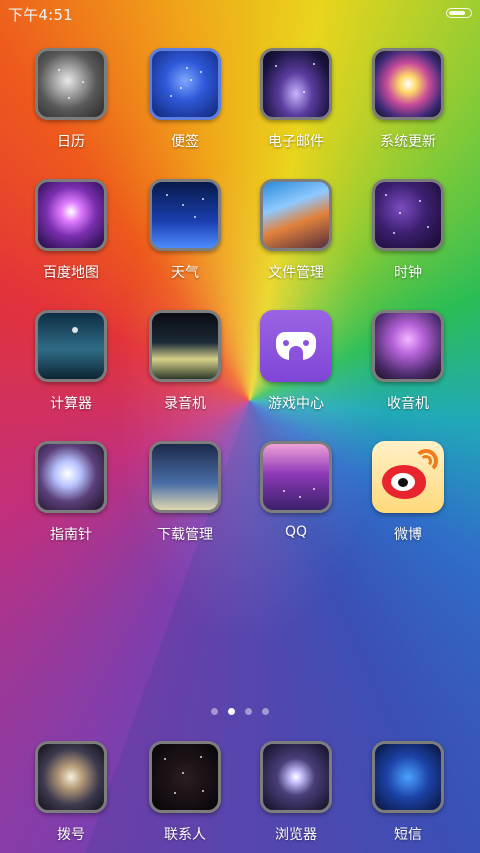 This screenshot has height=853, width=480. Describe the element at coordinates (408, 777) in the screenshot. I see `messages-app-icon` at that location.